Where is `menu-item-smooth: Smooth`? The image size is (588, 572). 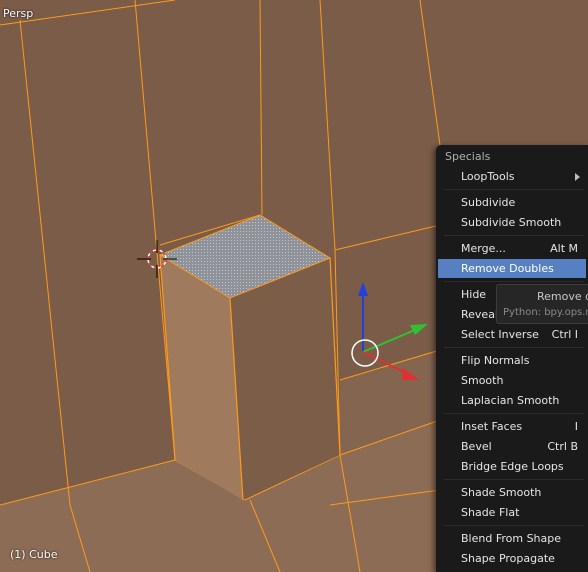
menu-item-smooth: Smooth is located at coordinates (512, 380).